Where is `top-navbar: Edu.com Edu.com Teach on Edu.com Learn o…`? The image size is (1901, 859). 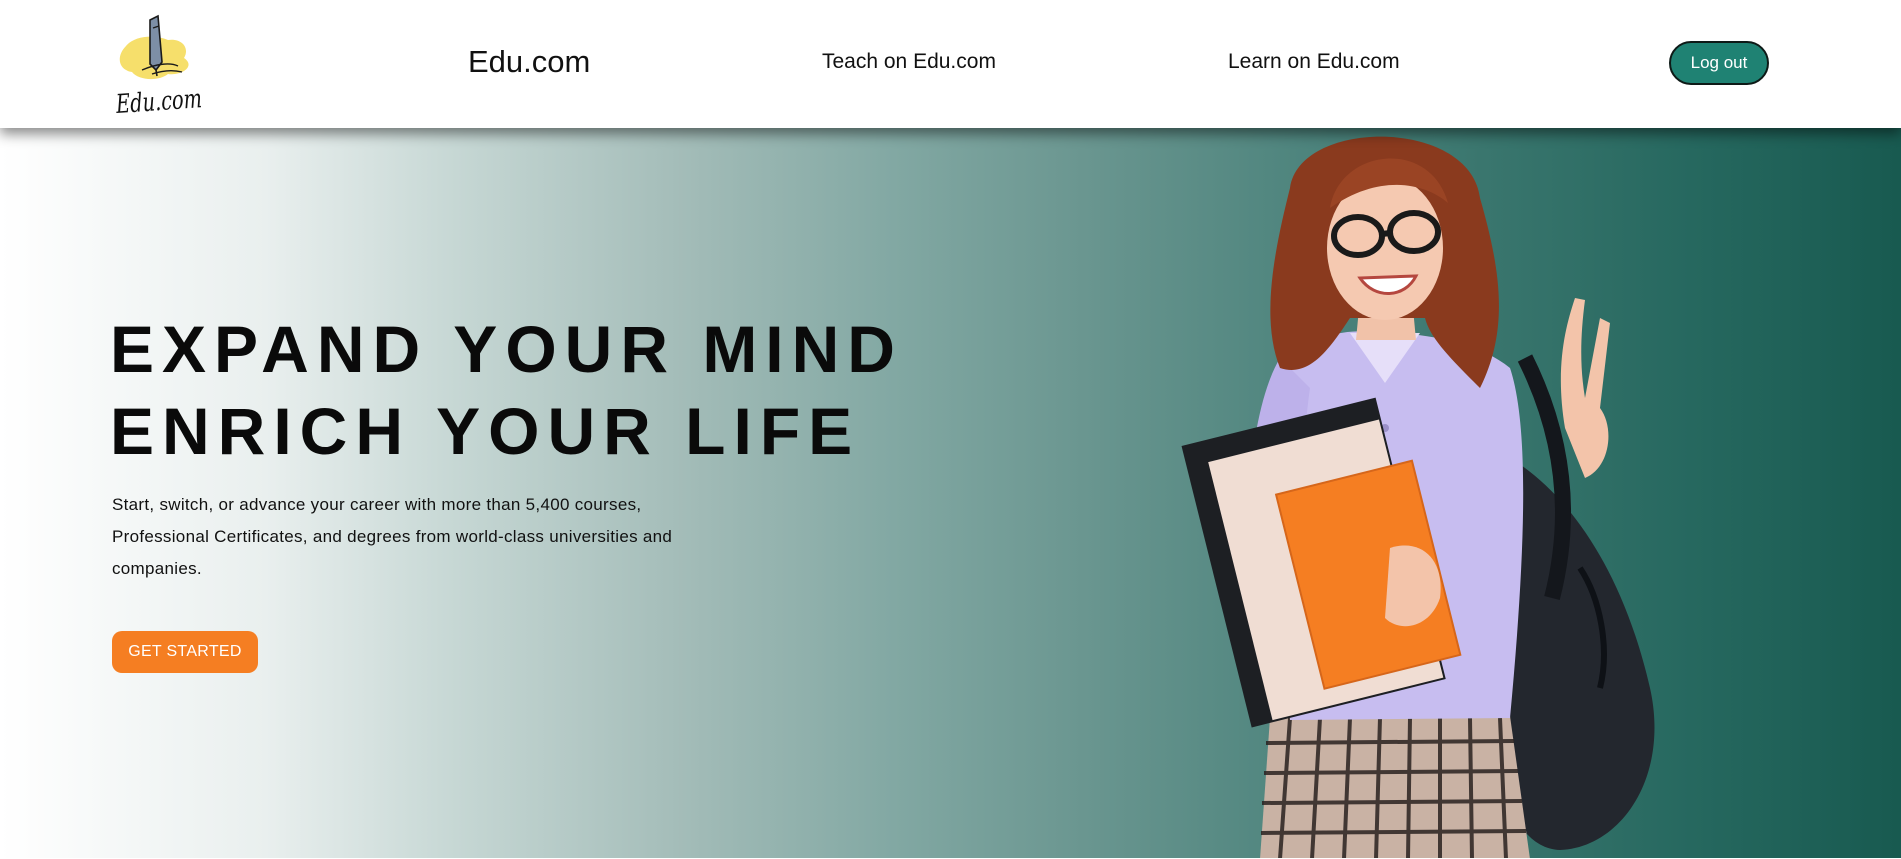 top-navbar: Edu.com Edu.com Teach on Edu.com Learn o… is located at coordinates (950, 64).